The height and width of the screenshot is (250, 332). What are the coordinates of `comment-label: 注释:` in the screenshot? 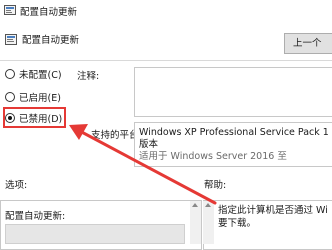 It's located at (88, 76).